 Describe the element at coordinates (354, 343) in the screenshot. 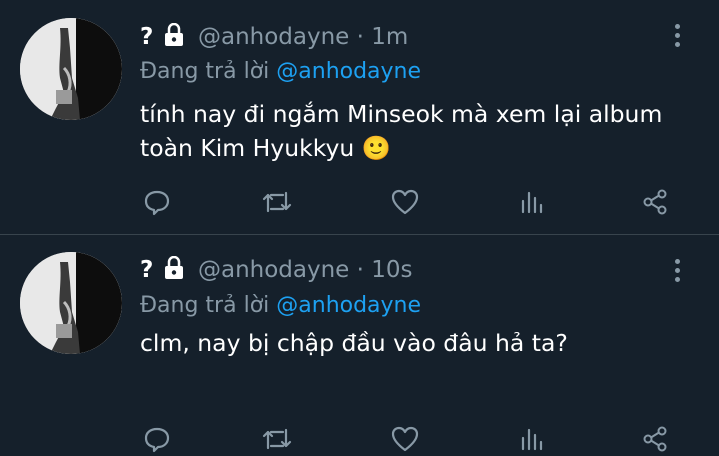

I see `tweet-text: clm, nay bị chập đầu vào đâu hả ta?` at that location.